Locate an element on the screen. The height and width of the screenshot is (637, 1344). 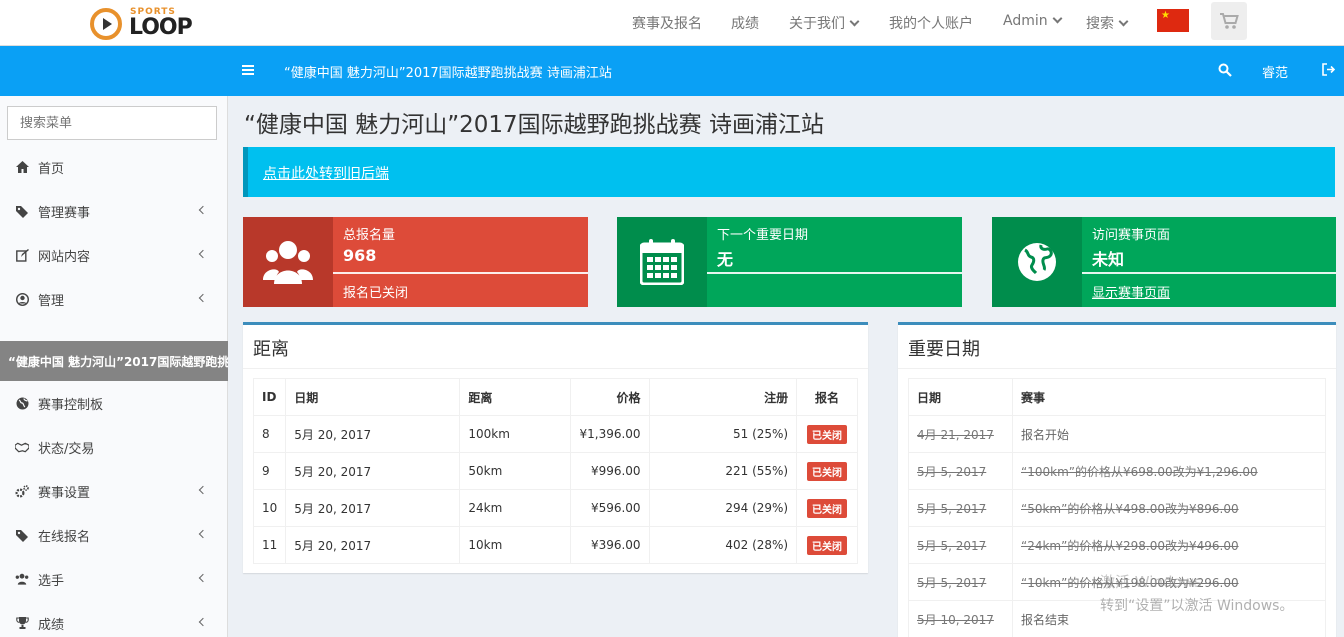
sidebar-item-label: 状态/交易 is located at coordinates (66, 449).